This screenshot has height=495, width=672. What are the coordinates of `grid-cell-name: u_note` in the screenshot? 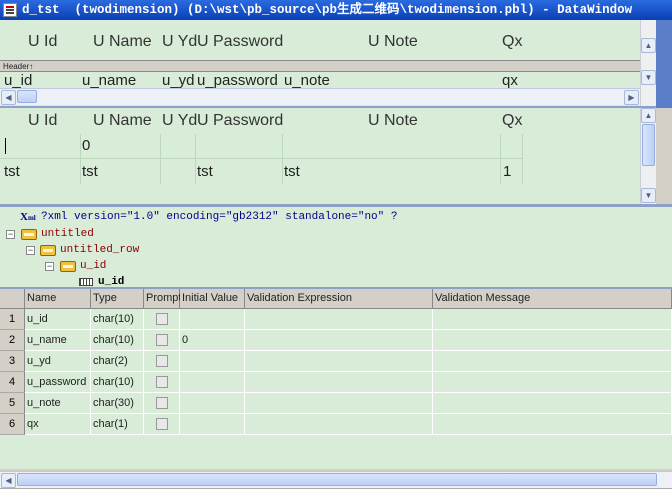 It's located at (58, 403).